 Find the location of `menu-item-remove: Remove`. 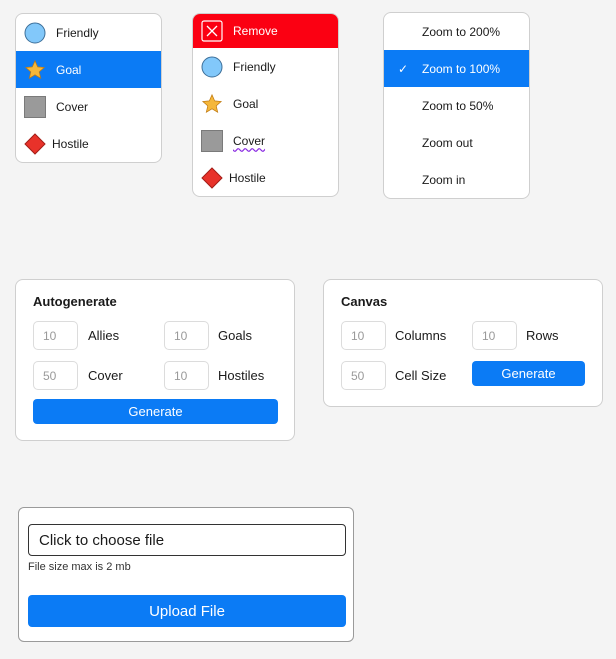

menu-item-remove: Remove is located at coordinates (265, 31).